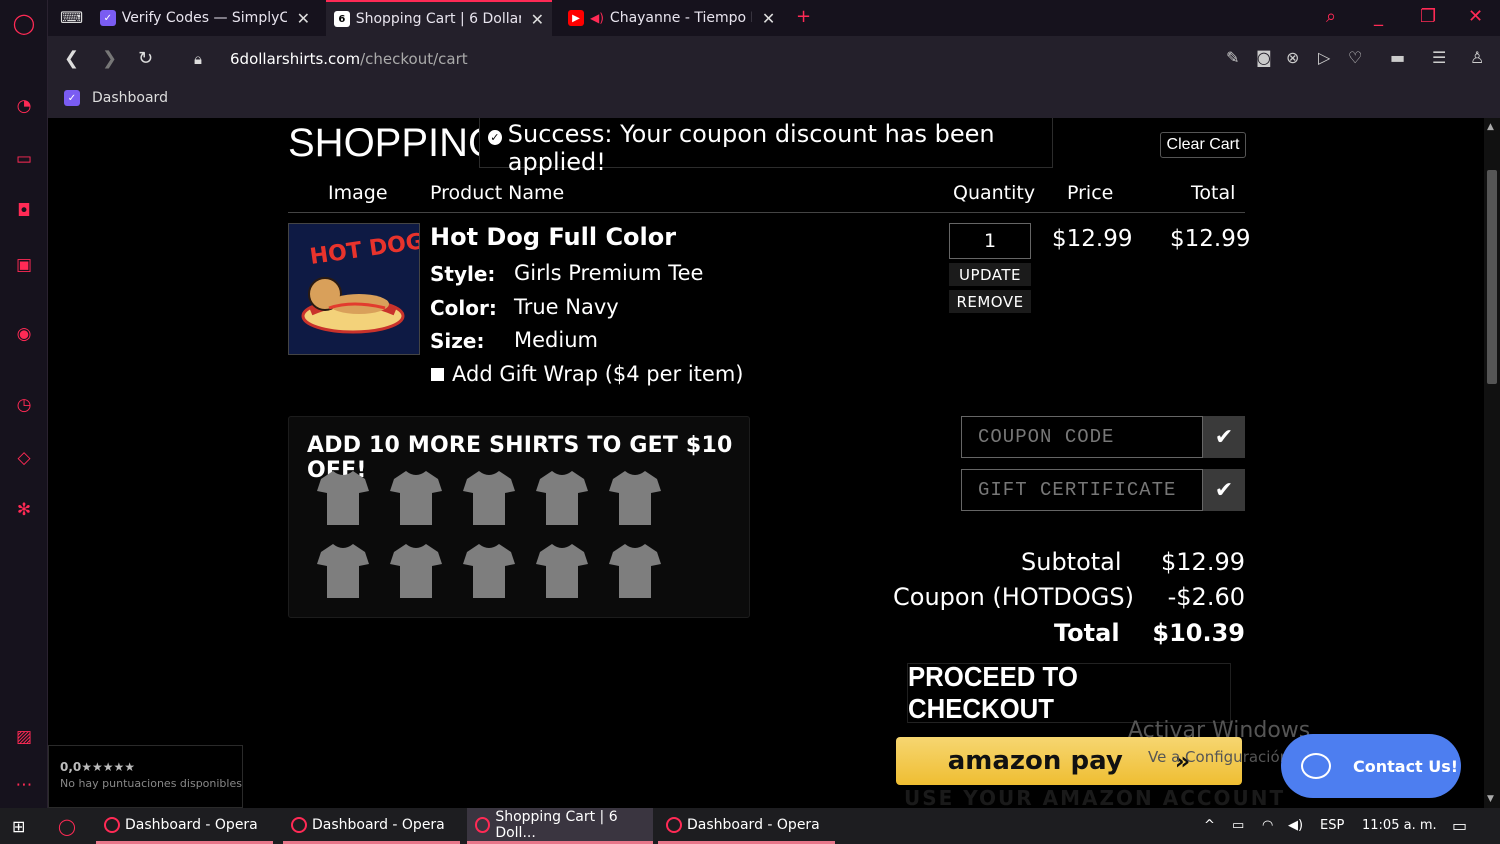 The height and width of the screenshot is (844, 1500). I want to click on lock-icon: 🔒︎, so click(198, 59).